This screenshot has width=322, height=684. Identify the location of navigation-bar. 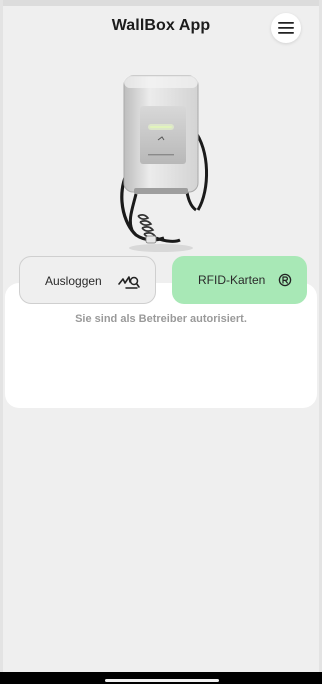
(161, 678).